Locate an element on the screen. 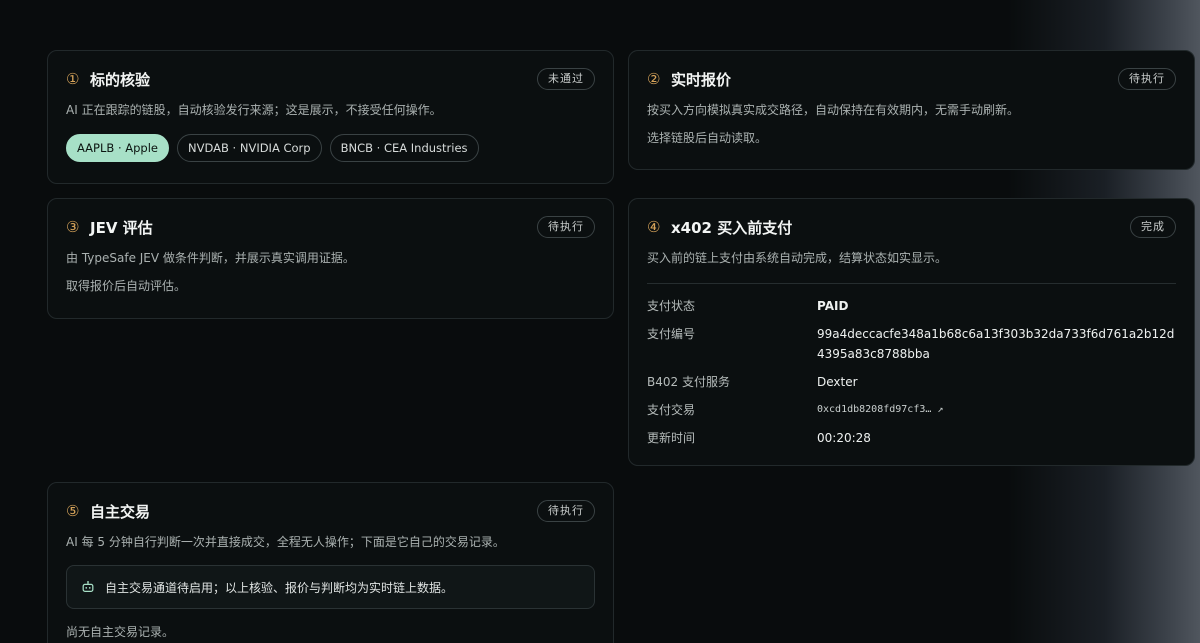 The height and width of the screenshot is (643, 1200). step-number: ③ is located at coordinates (73, 227).